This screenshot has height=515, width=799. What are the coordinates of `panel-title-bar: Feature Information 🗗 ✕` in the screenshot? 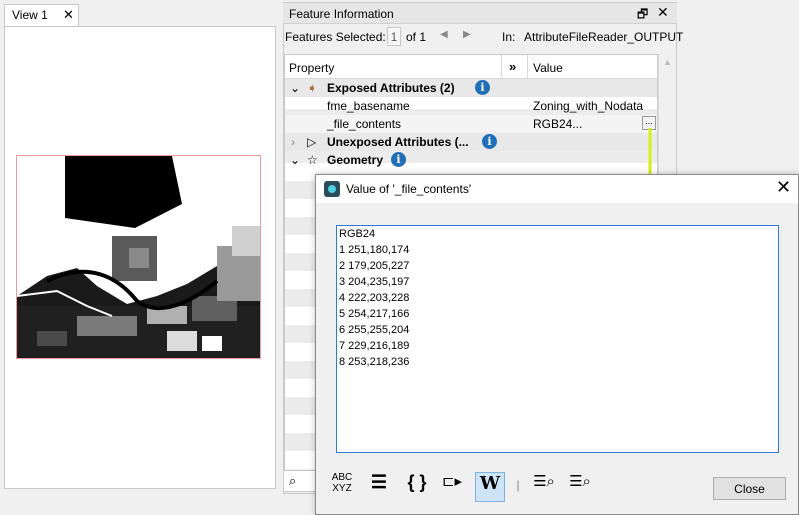 It's located at (480, 13).